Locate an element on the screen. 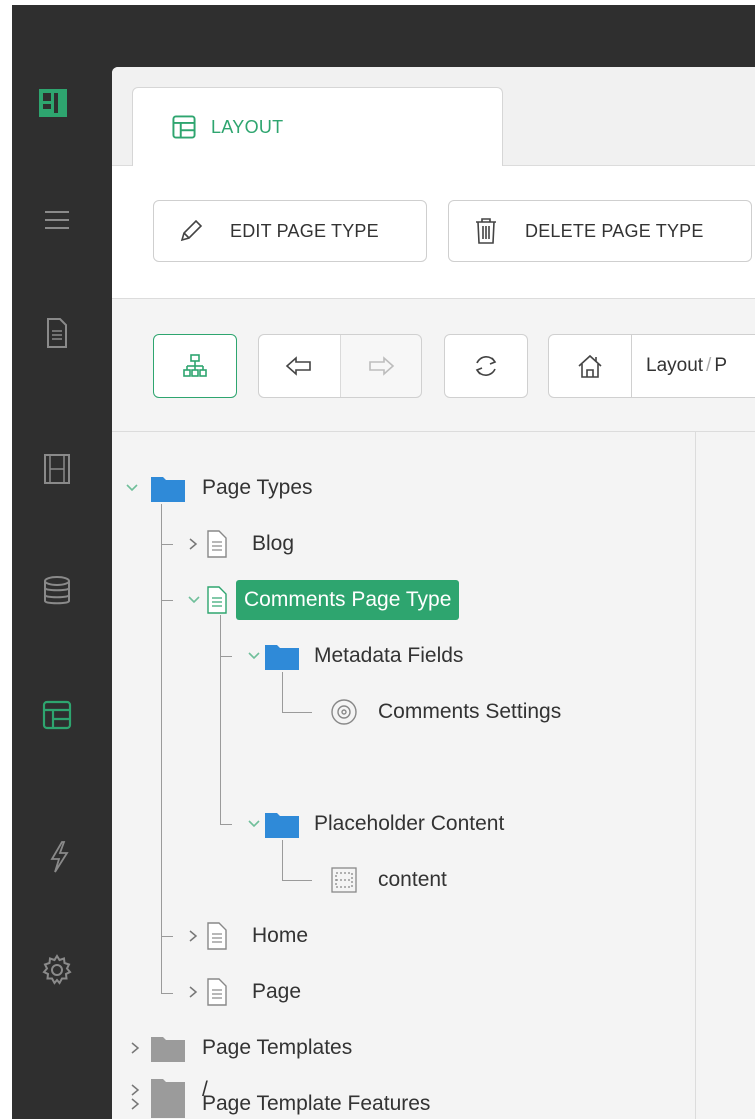 This screenshot has height=1119, width=755. tree-label: Comments Settings is located at coordinates (470, 711).